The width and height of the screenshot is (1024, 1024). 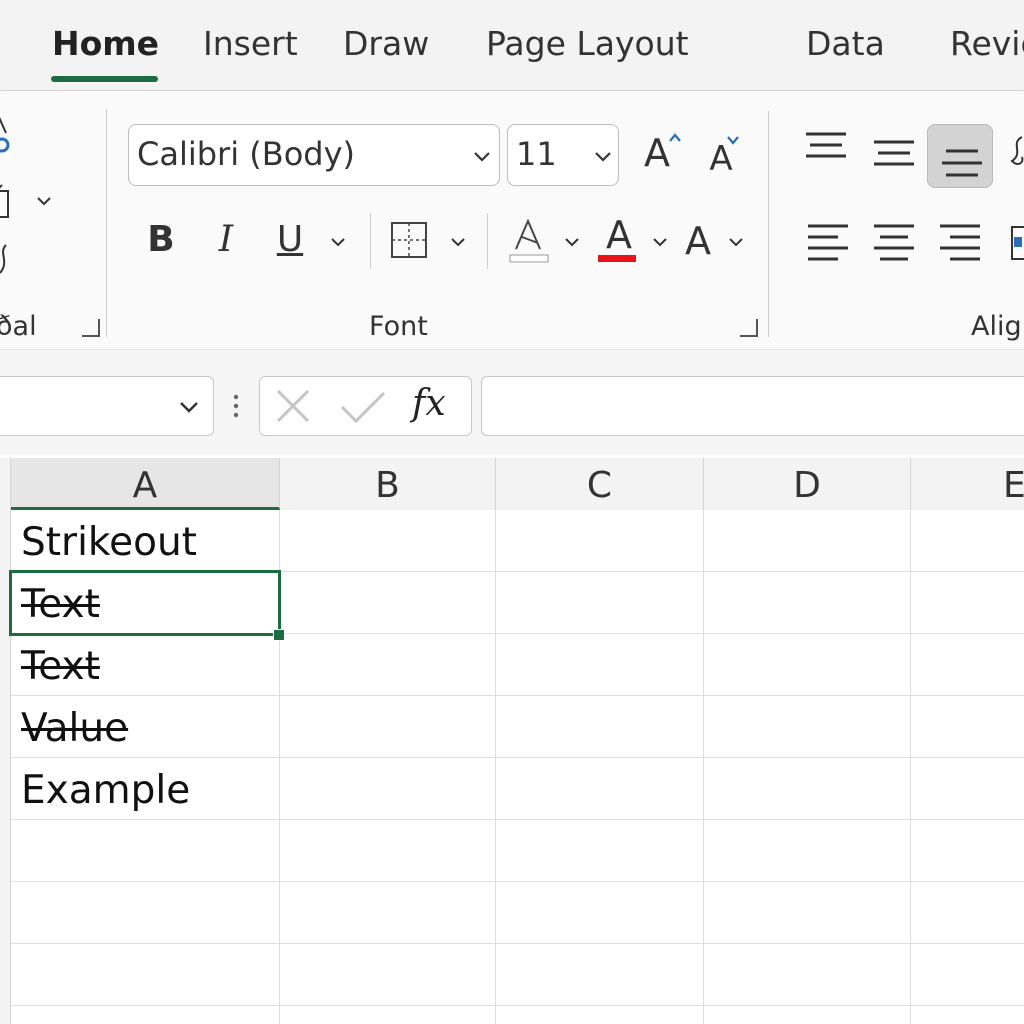 I want to click on cell: Example, so click(x=145, y=789).